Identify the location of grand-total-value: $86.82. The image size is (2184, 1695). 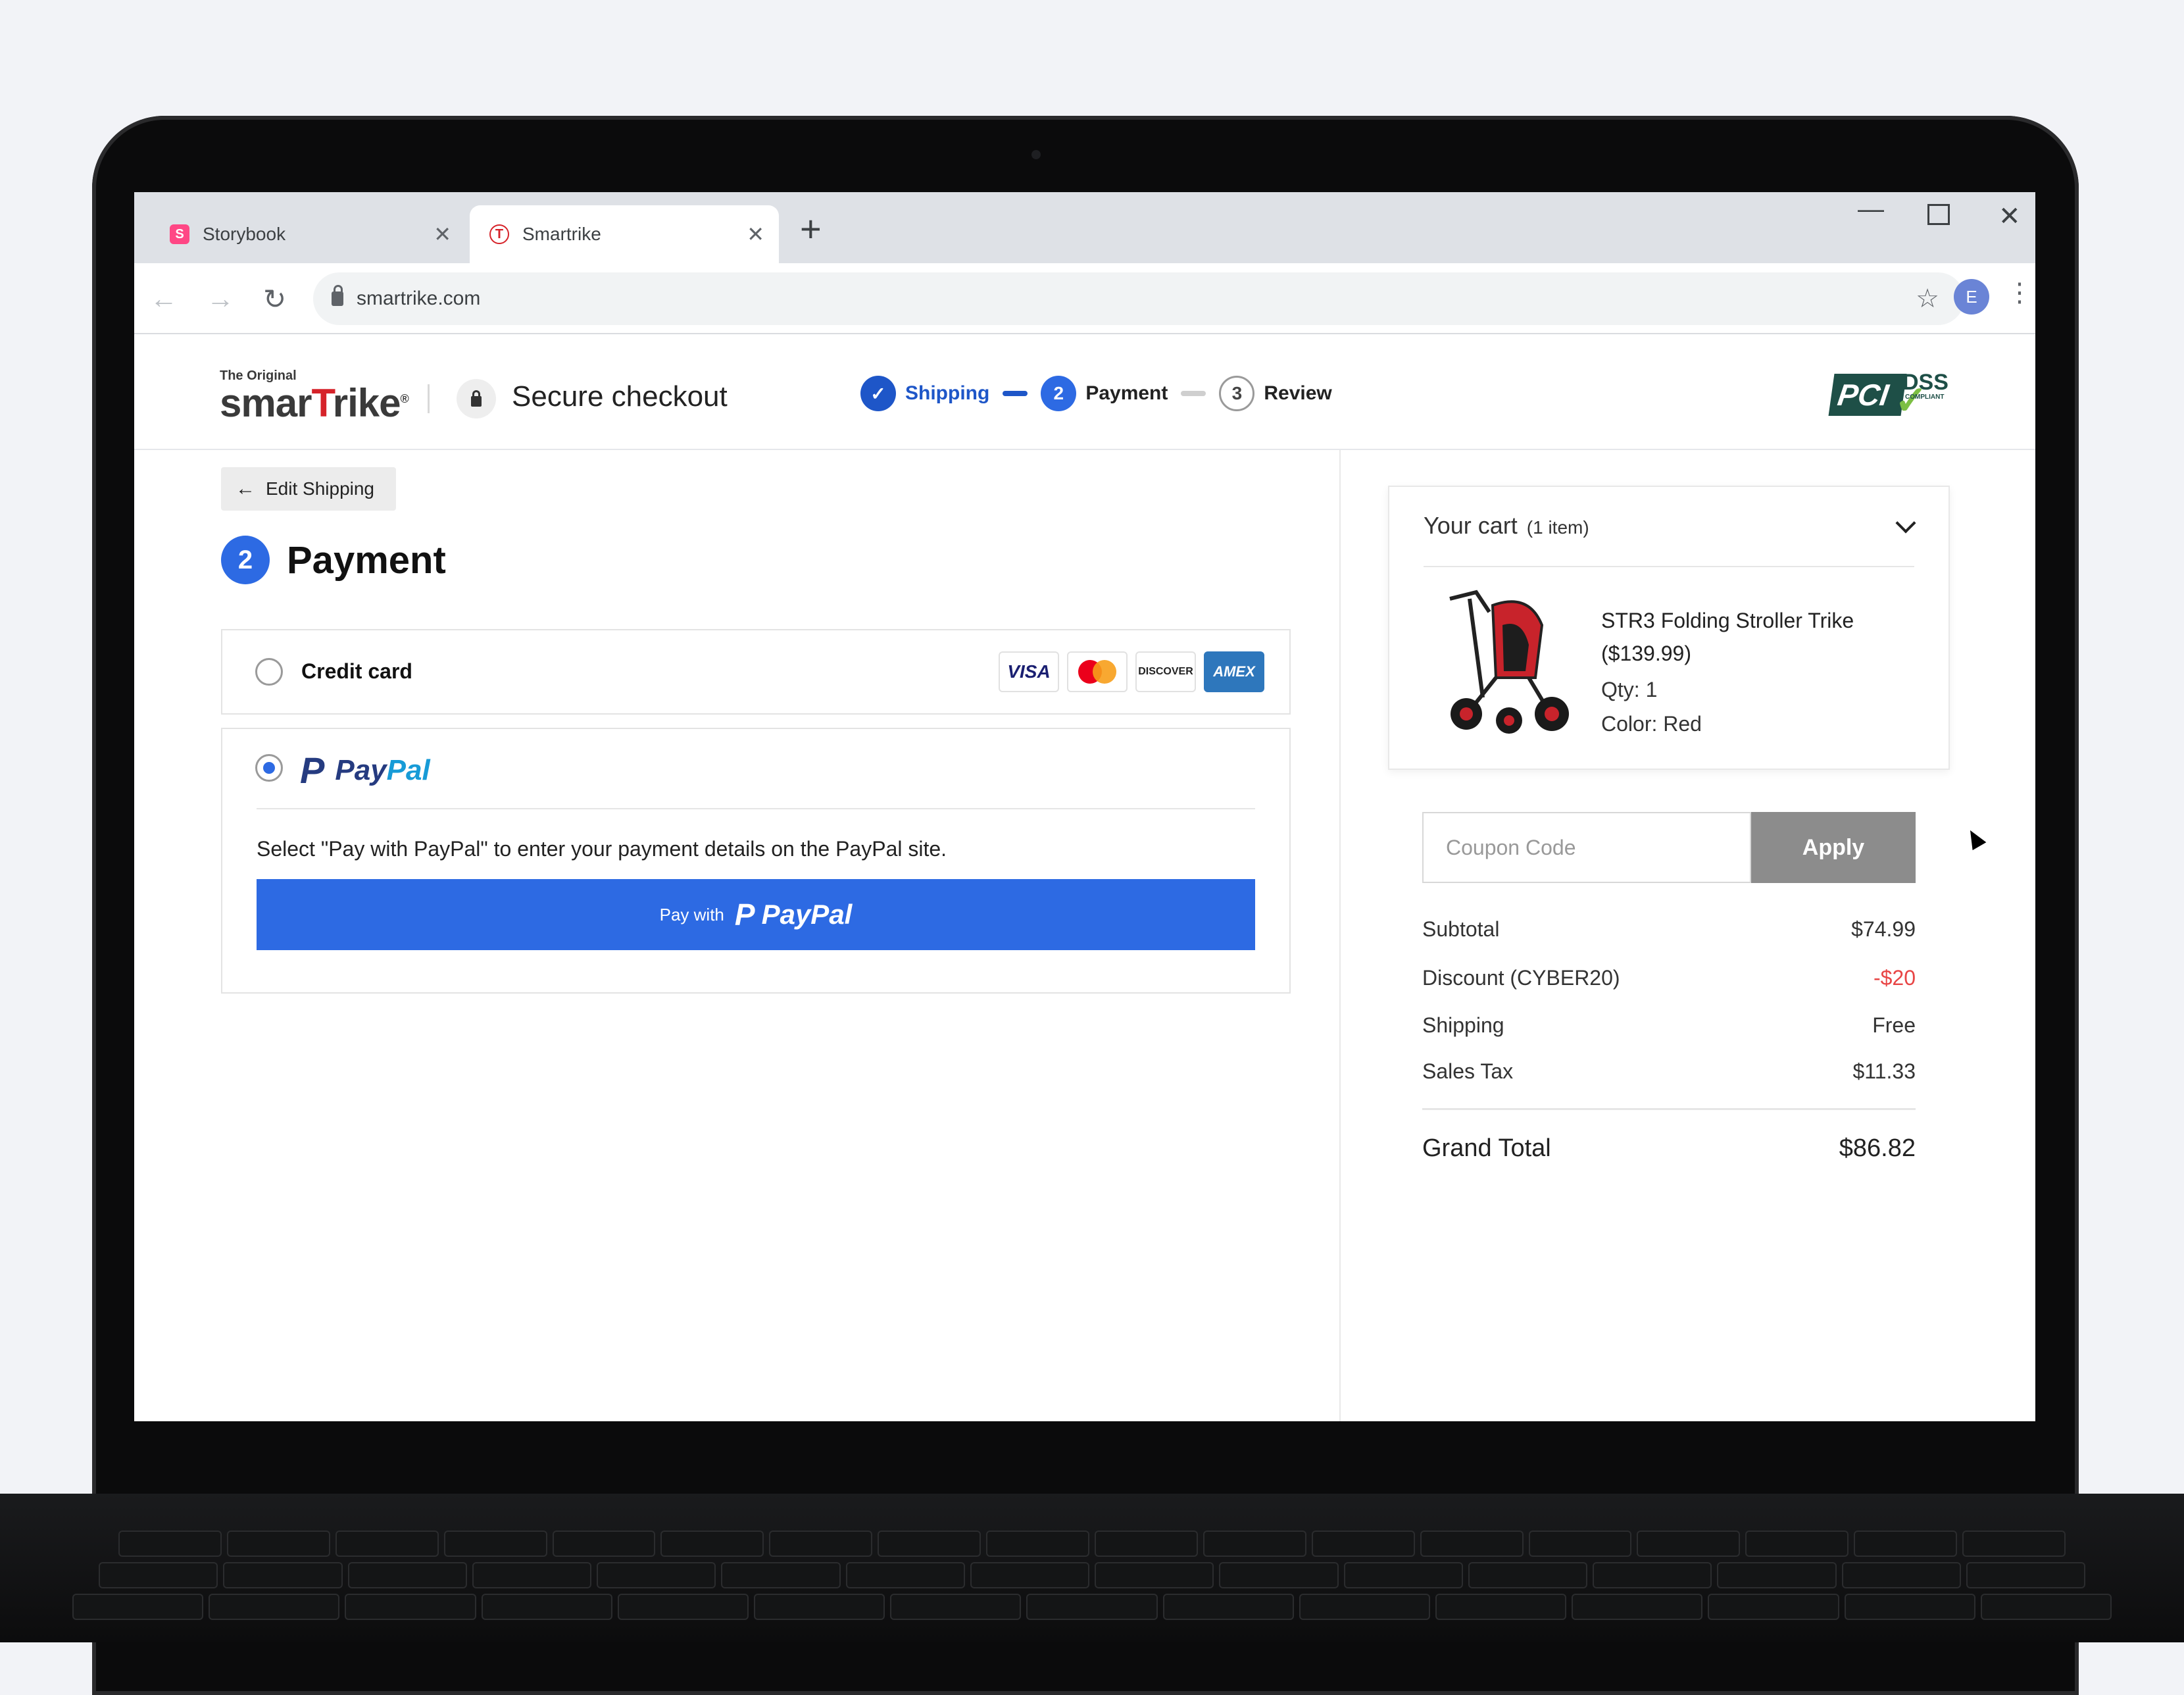
(1877, 1148).